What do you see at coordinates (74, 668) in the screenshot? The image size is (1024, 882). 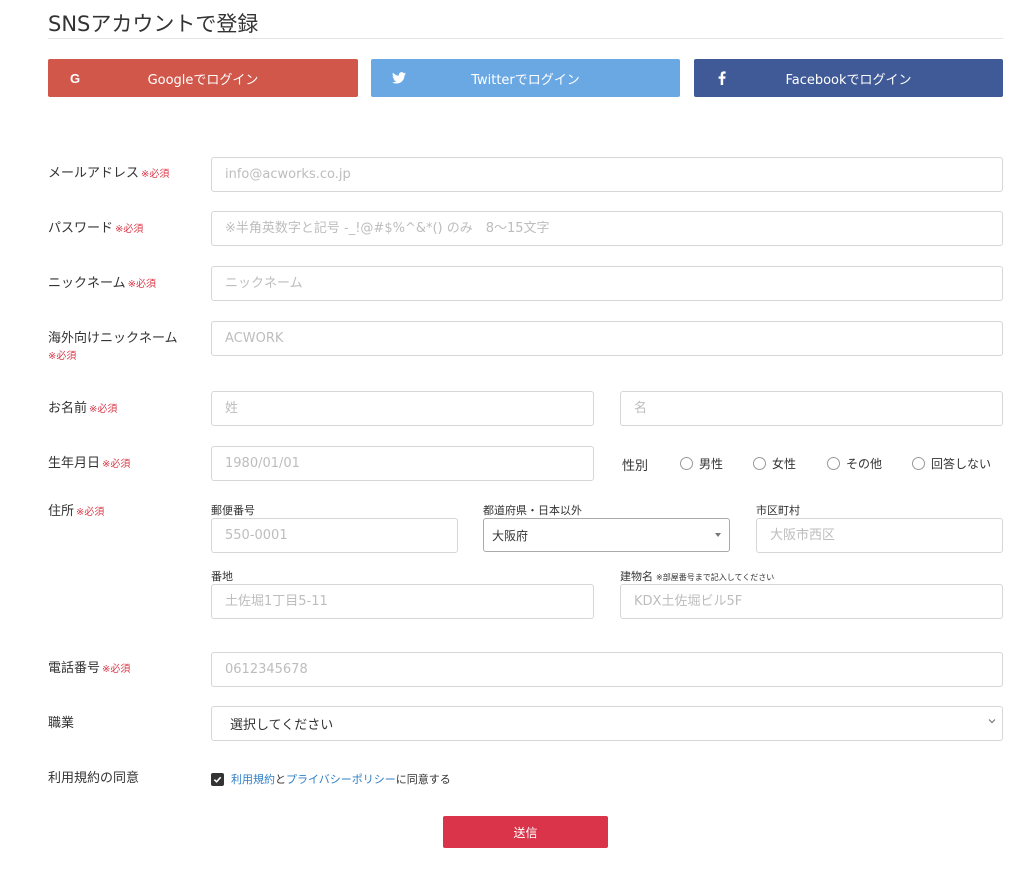 I see `phone-label-text: 電話番号` at bounding box center [74, 668].